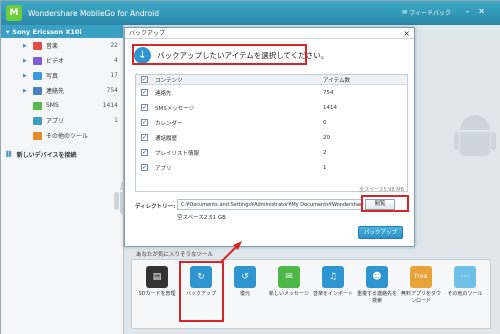  Describe the element at coordinates (467, 11) in the screenshot. I see `minimize-icon: –` at that location.